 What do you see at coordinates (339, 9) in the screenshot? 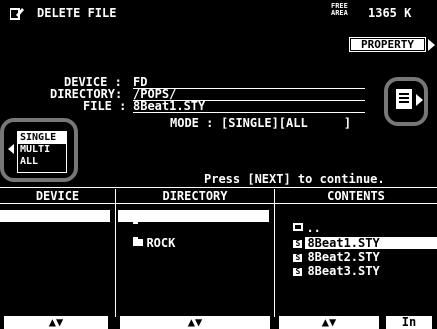
I see `free-area-label: FREE AREA` at bounding box center [339, 9].